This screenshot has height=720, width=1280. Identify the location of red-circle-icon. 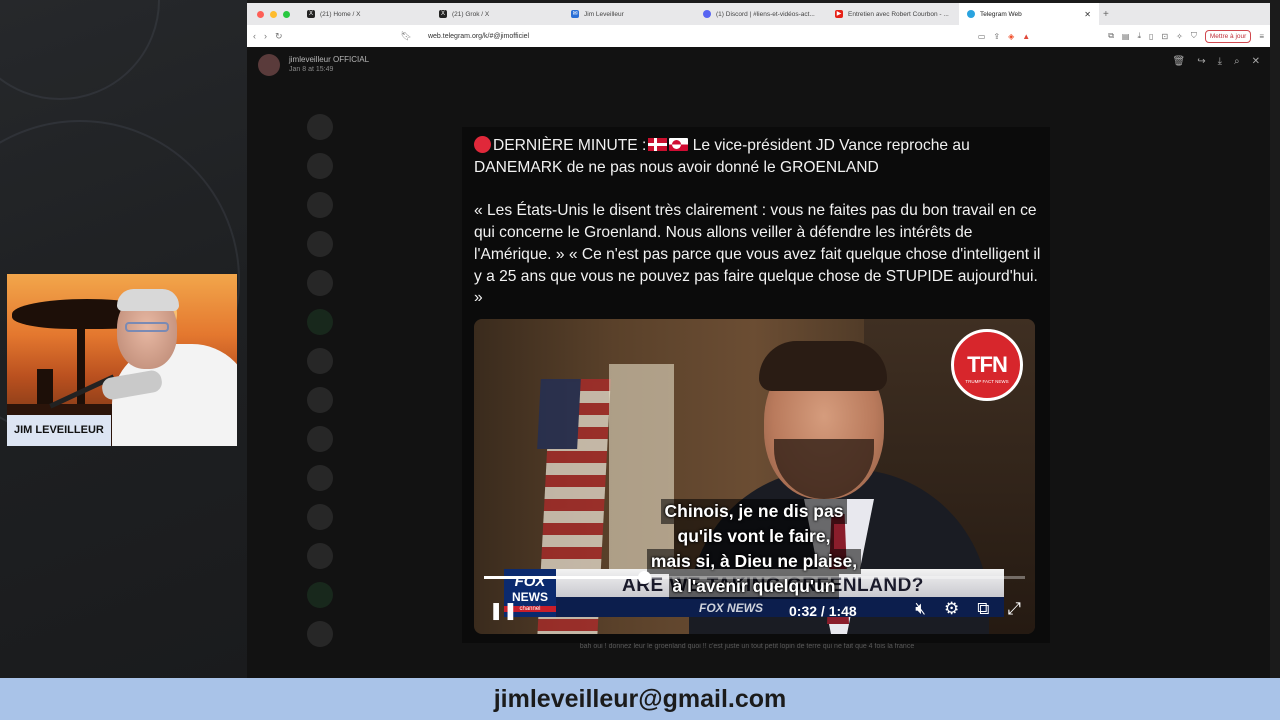
(482, 144).